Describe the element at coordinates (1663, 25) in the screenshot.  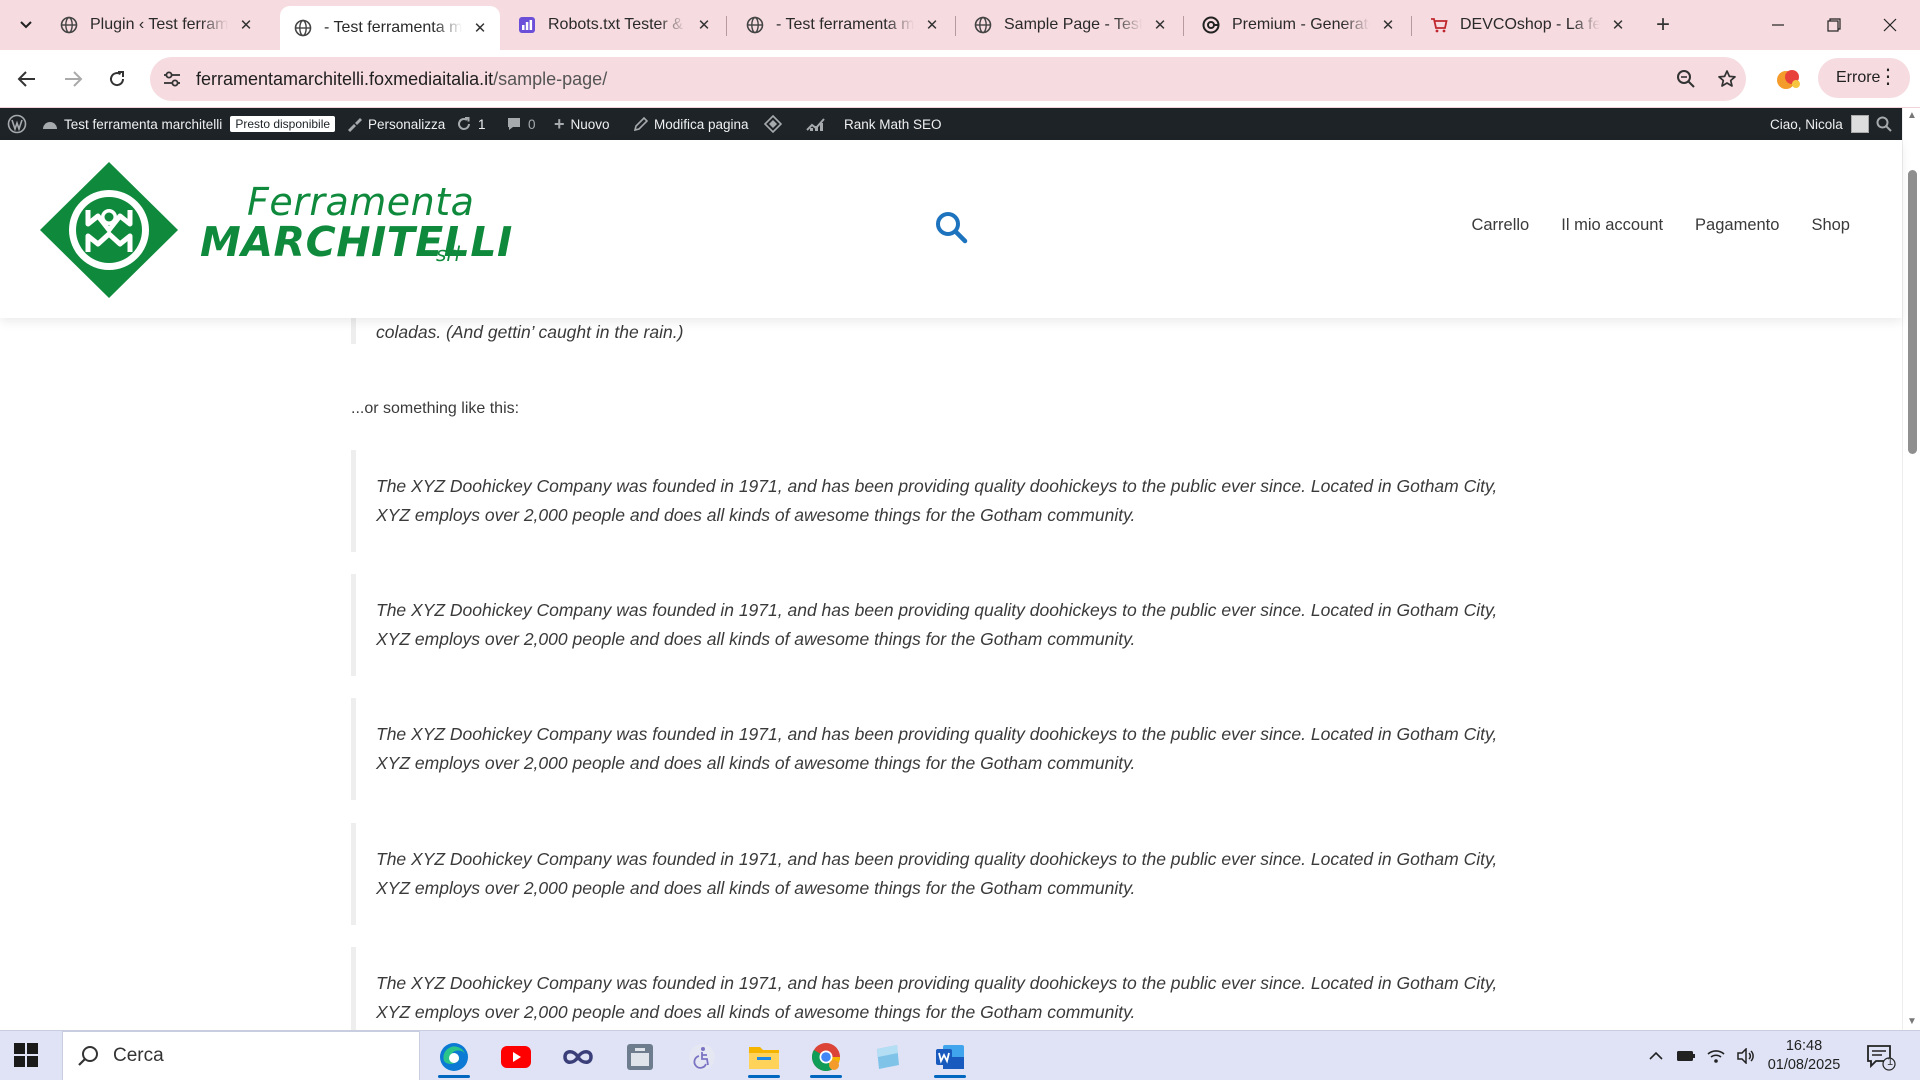
I see `new-tab-button: +` at that location.